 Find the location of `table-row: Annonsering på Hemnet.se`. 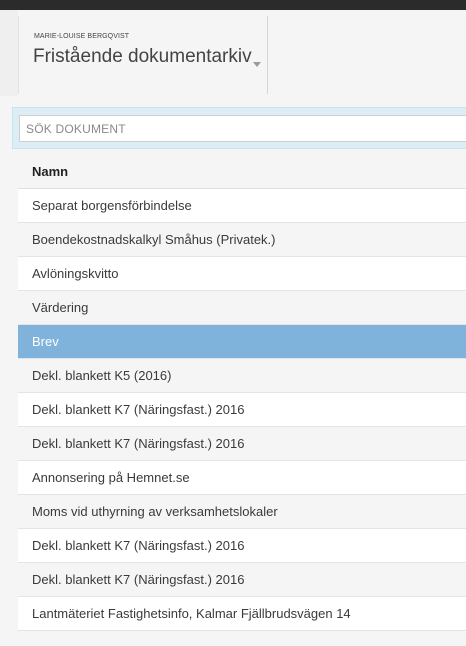

table-row: Annonsering på Hemnet.se is located at coordinates (242, 478).